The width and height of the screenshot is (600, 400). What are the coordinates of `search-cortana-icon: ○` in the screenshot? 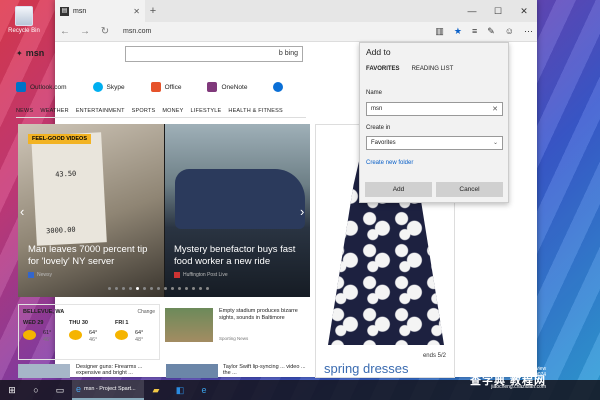 It's located at (36, 390).